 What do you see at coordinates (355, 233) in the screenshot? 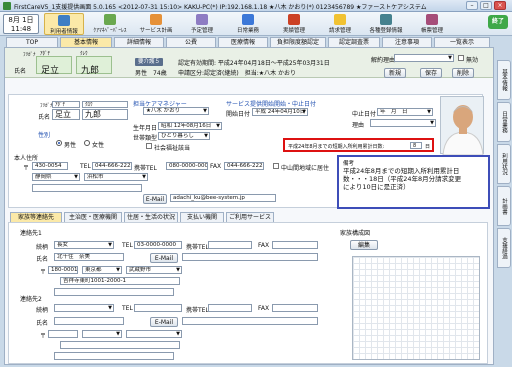
I see `family-diagram-label: 家族構成図` at bounding box center [355, 233].